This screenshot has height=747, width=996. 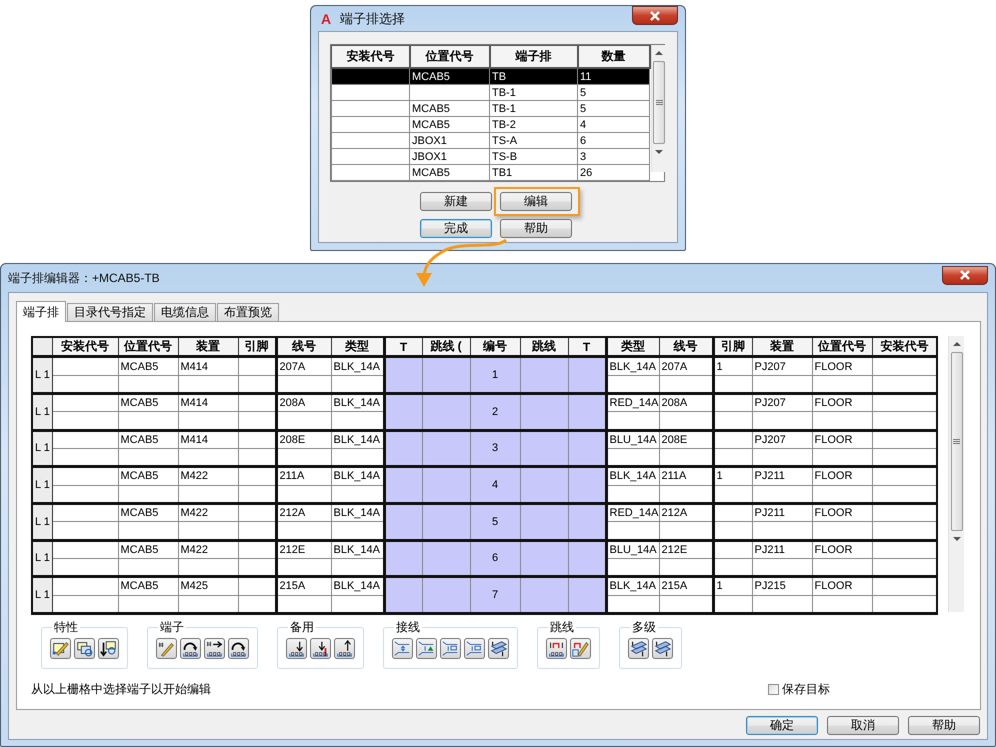 I want to click on column-header: 线号, so click(x=303, y=347).